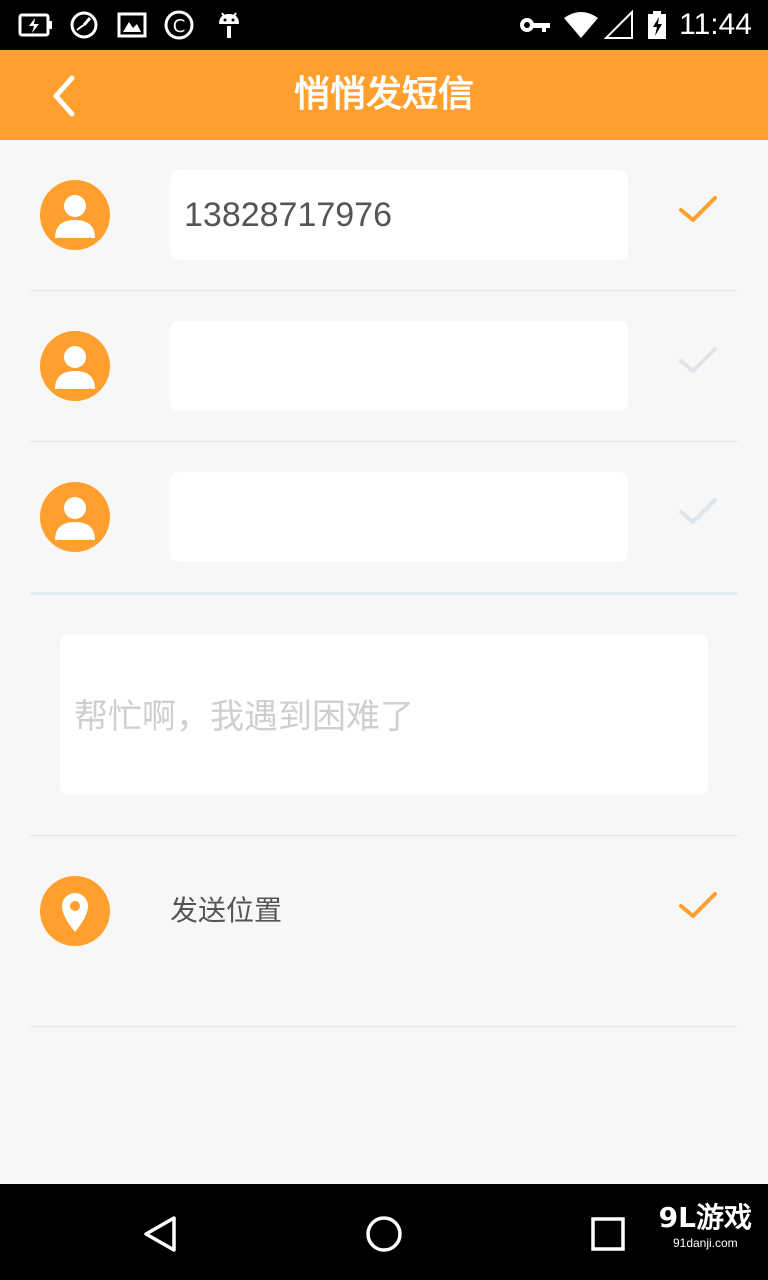 The width and height of the screenshot is (768, 1280). What do you see at coordinates (84, 25) in the screenshot?
I see `speedometer-icon` at bounding box center [84, 25].